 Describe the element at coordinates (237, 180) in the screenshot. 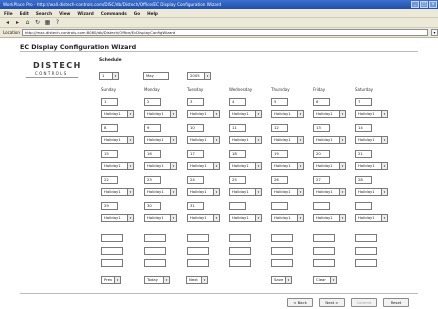

I see `date-field: 25` at that location.